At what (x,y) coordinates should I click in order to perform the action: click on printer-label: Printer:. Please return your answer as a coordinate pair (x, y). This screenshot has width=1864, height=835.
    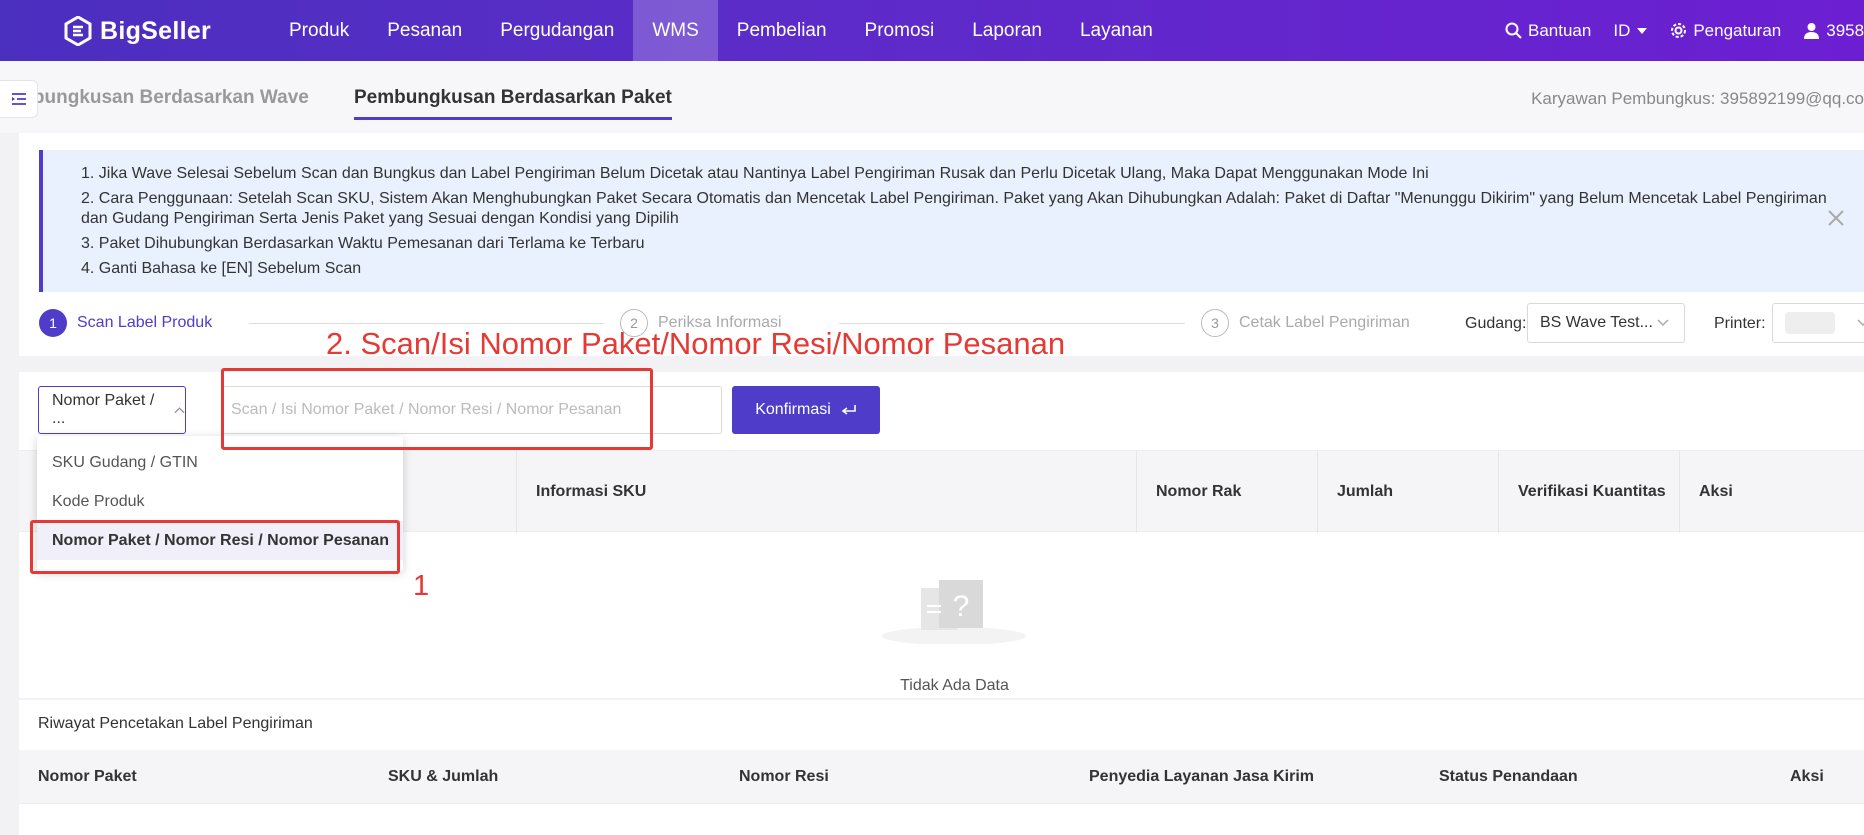
    Looking at the image, I should click on (1740, 323).